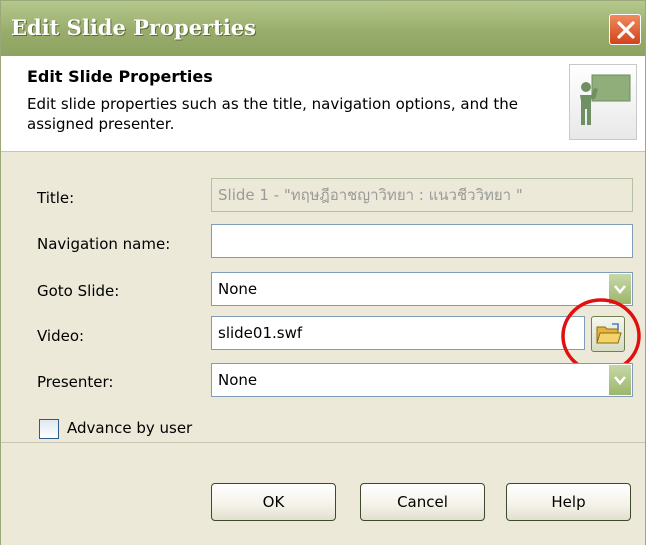 The image size is (646, 545). I want to click on advance-by-user-checkbox, so click(49, 429).